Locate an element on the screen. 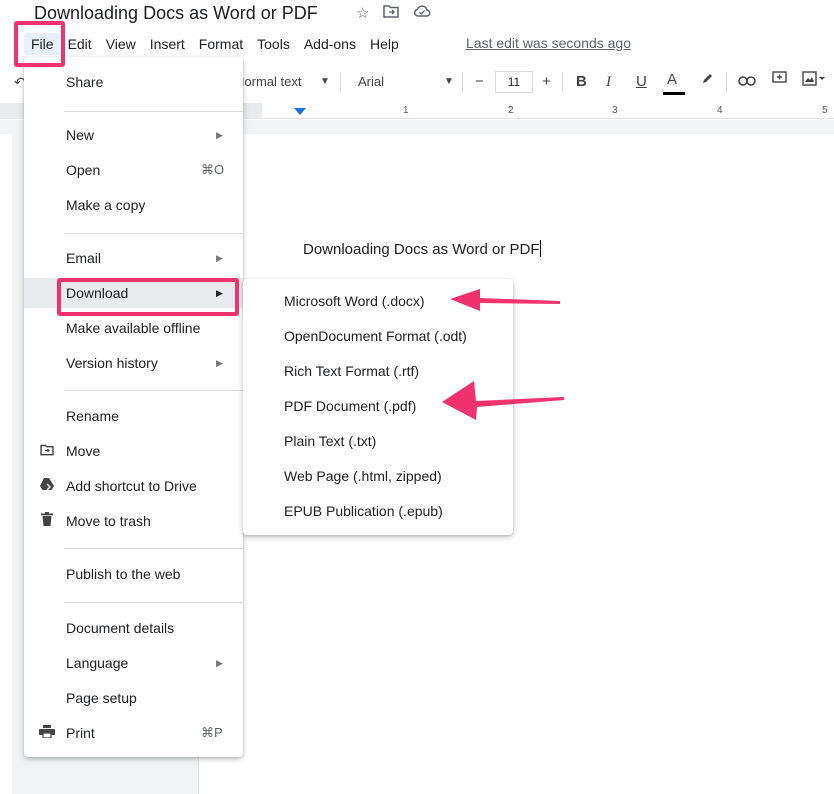 The height and width of the screenshot is (794, 834). menu-item-publish-to-web: Publish to the web is located at coordinates (133, 574).